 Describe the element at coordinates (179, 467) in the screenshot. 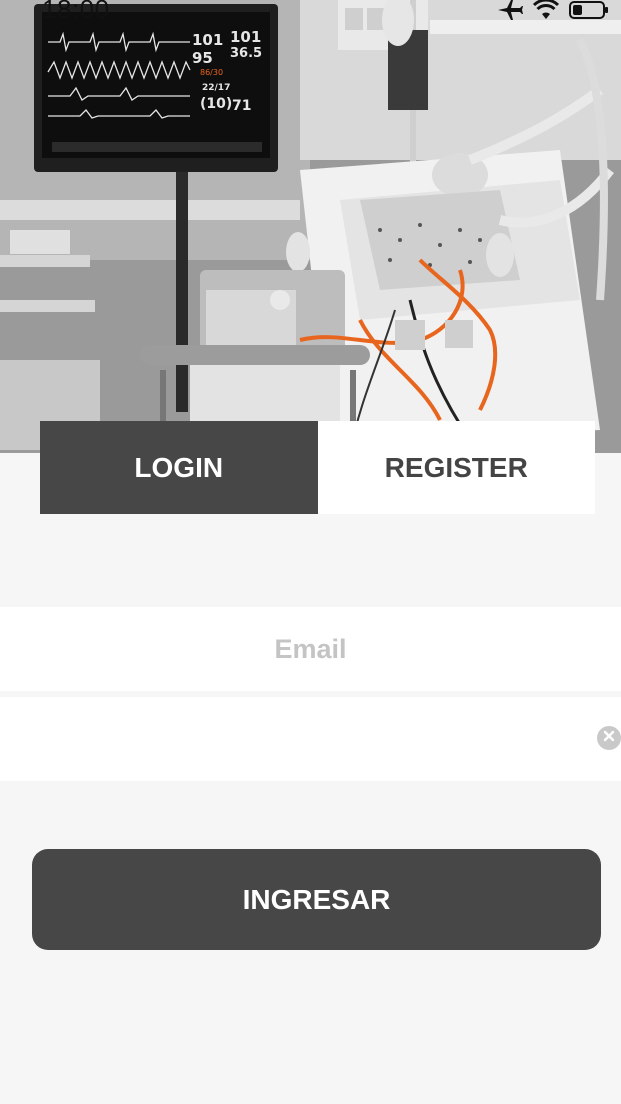

I see `tab-login: LOGIN` at that location.